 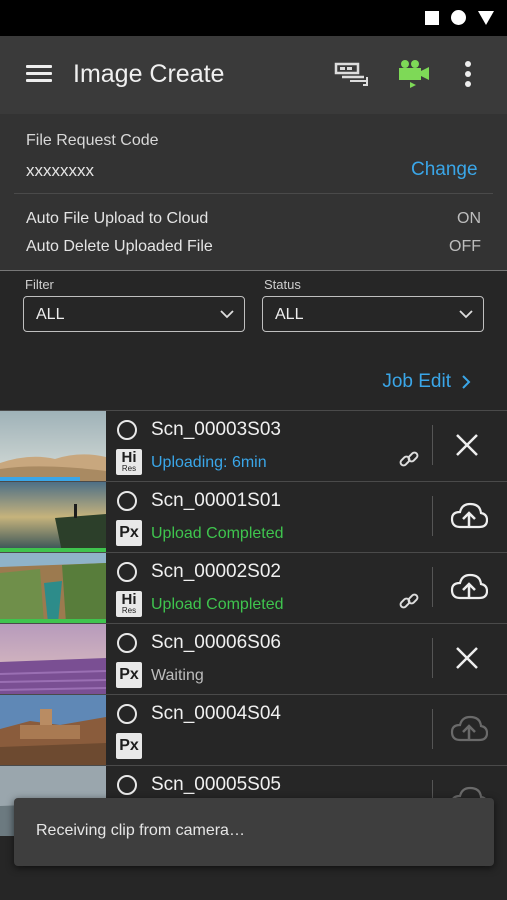 I want to click on circle-status-icon, so click(x=458, y=17).